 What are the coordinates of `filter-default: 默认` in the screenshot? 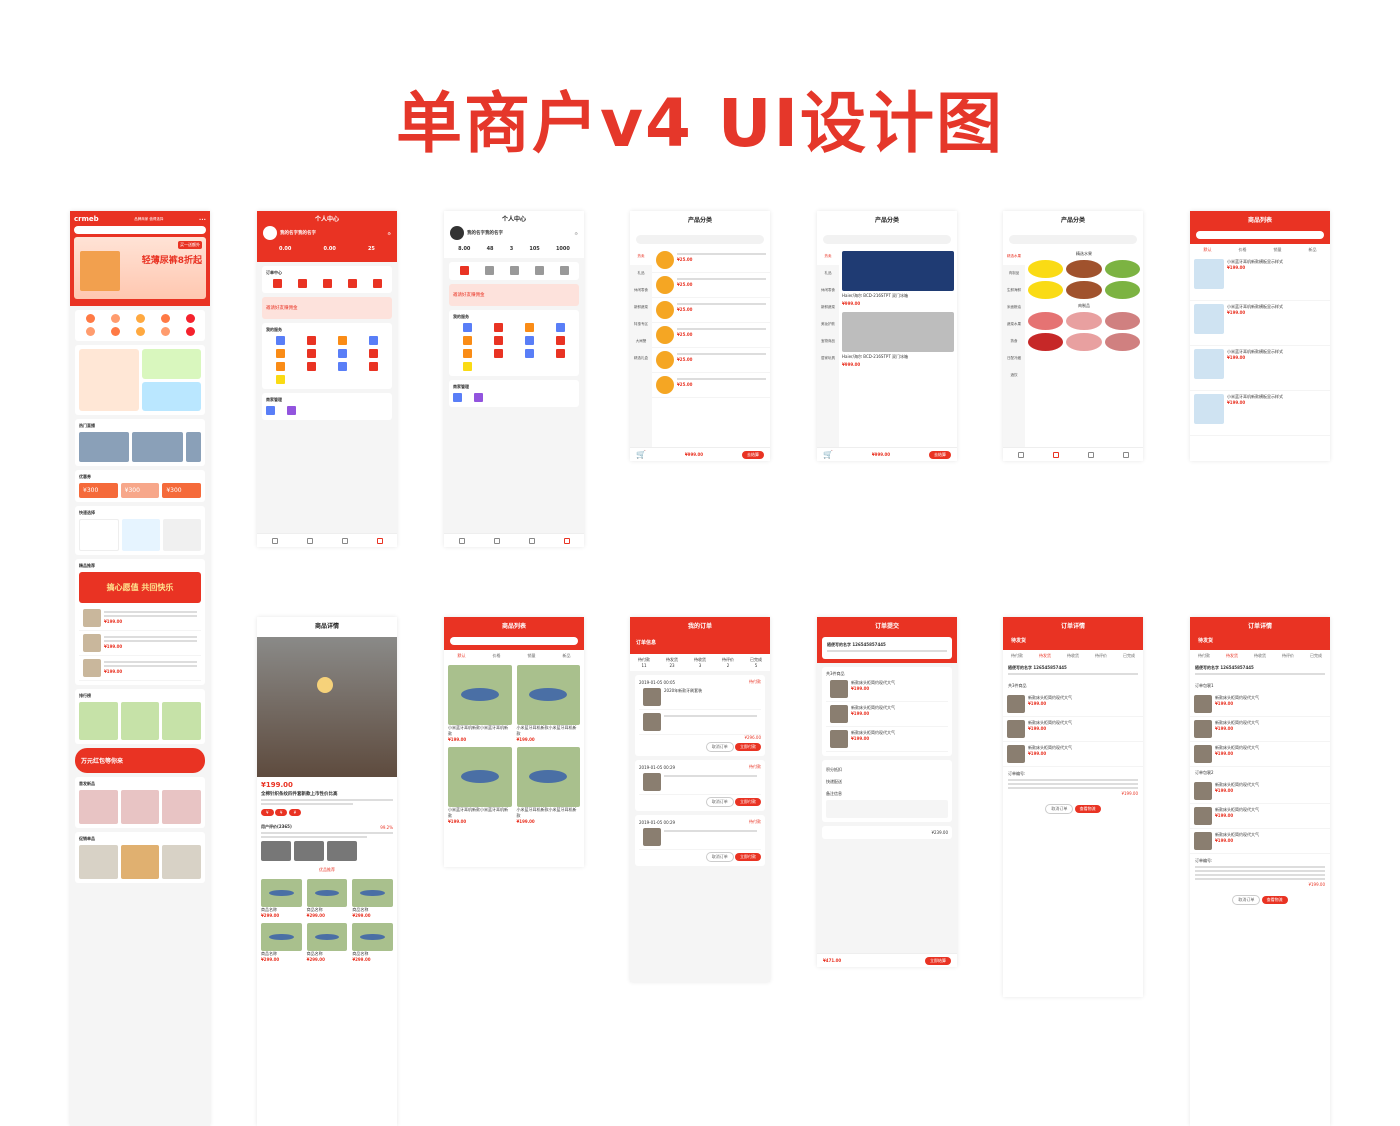 It's located at (1208, 250).